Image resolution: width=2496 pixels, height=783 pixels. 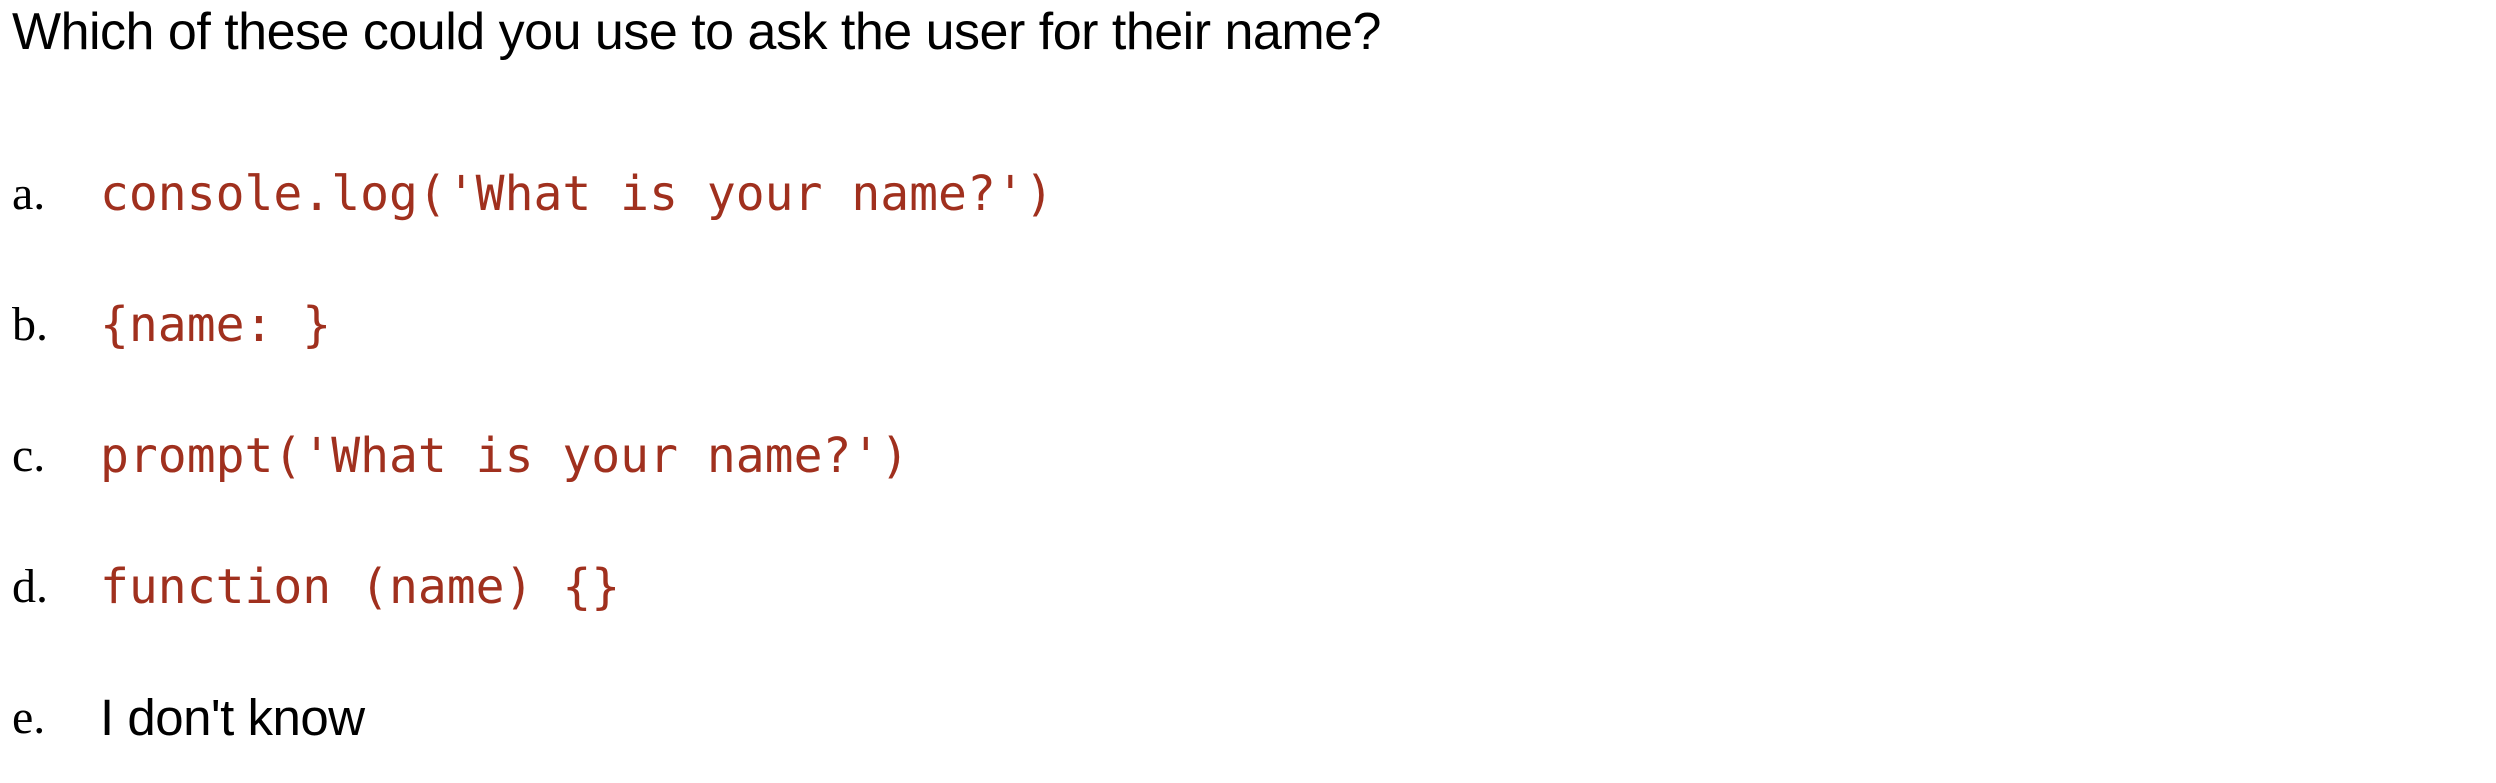 I want to click on option-code-text: function (name) {}, so click(x=360, y=586).